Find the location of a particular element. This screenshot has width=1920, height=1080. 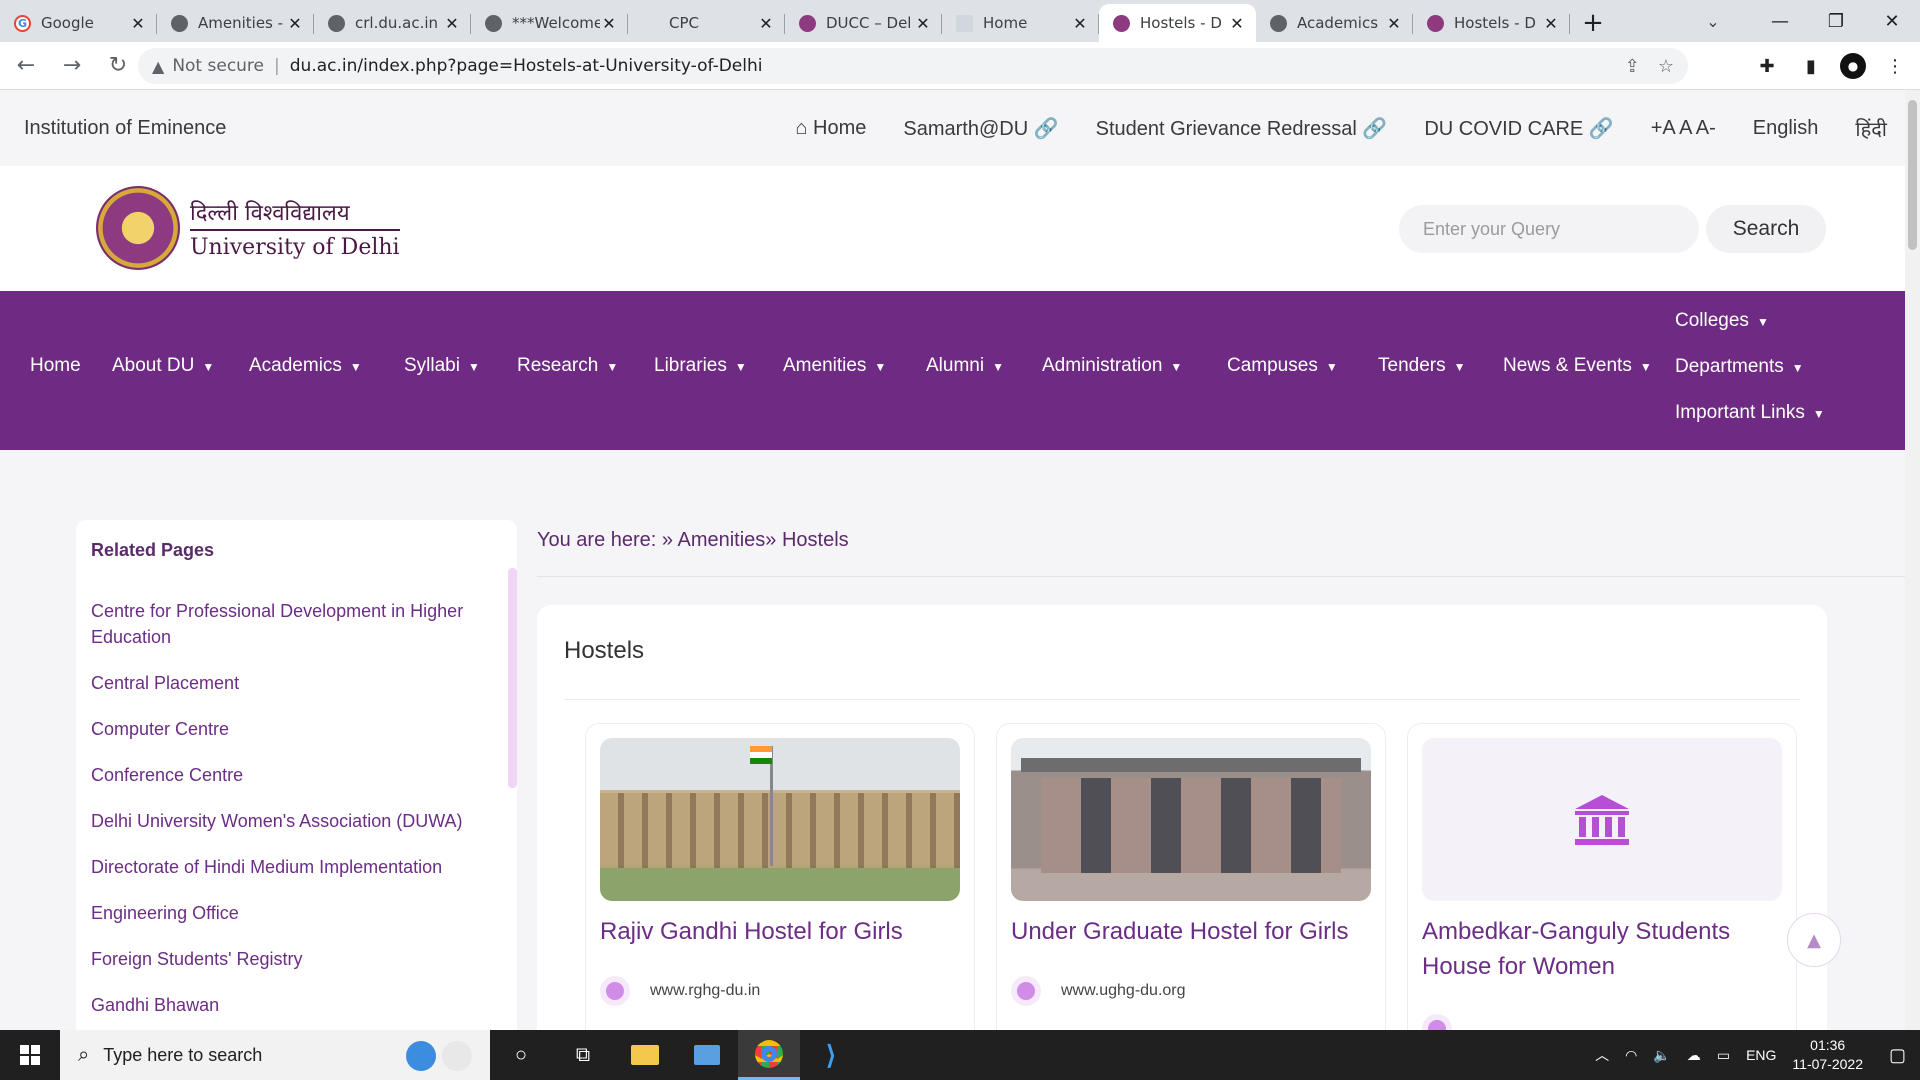

show-hidden-icons-chevron-icon: ︿ is located at coordinates (1602, 1055).